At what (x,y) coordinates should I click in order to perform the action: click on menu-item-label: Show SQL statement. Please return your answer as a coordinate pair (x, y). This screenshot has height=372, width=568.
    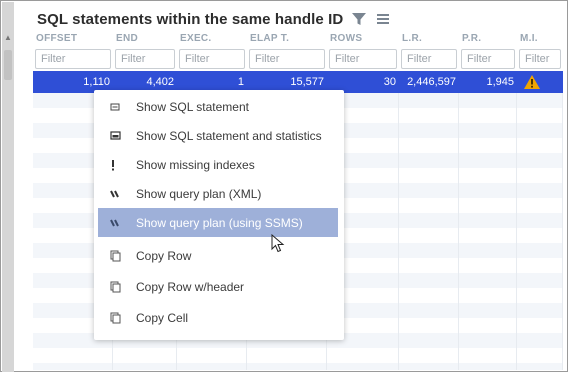
    Looking at the image, I should click on (192, 106).